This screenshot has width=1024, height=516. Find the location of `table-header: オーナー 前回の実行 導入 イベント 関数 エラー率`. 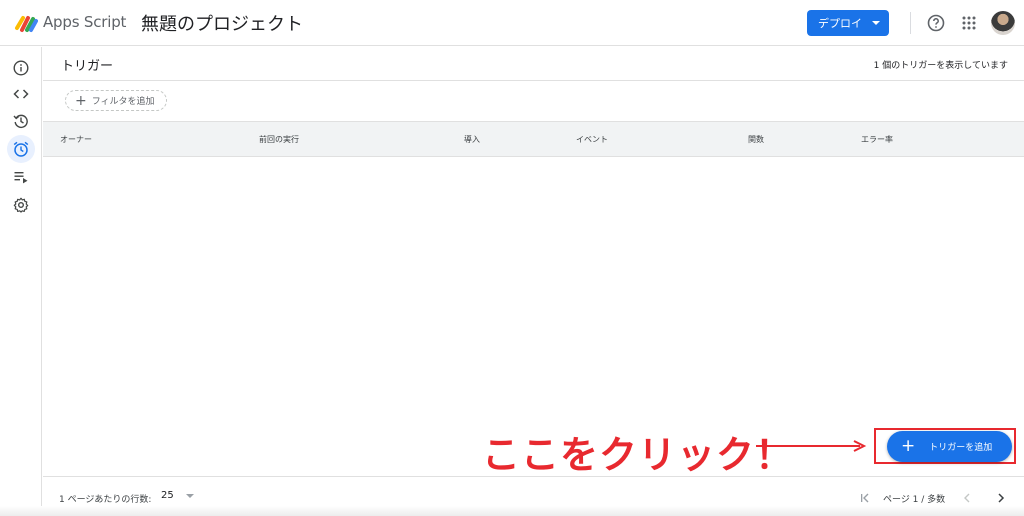

table-header: オーナー 前回の実行 導入 イベント 関数 エラー率 is located at coordinates (533, 139).